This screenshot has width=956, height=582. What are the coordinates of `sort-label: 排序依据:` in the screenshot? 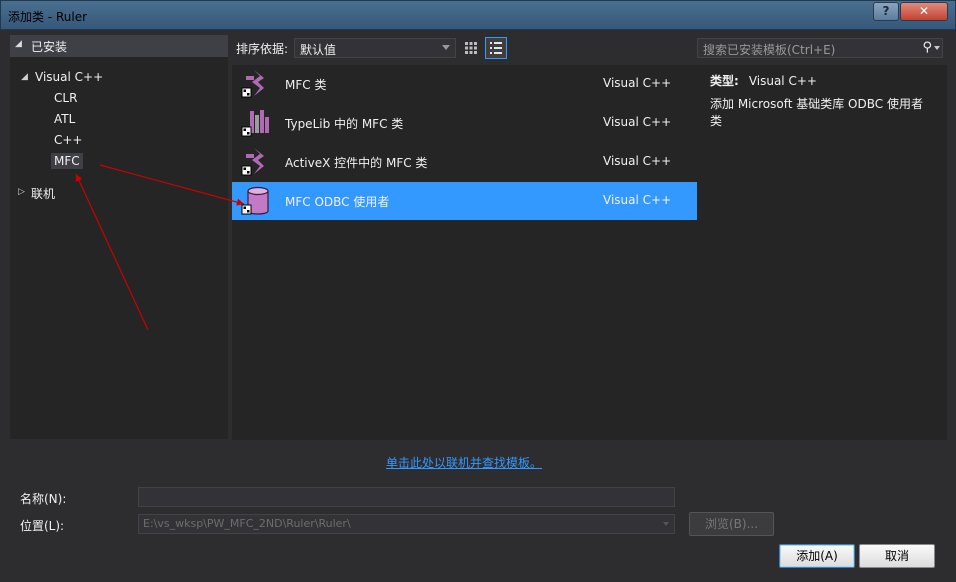 It's located at (262, 49).